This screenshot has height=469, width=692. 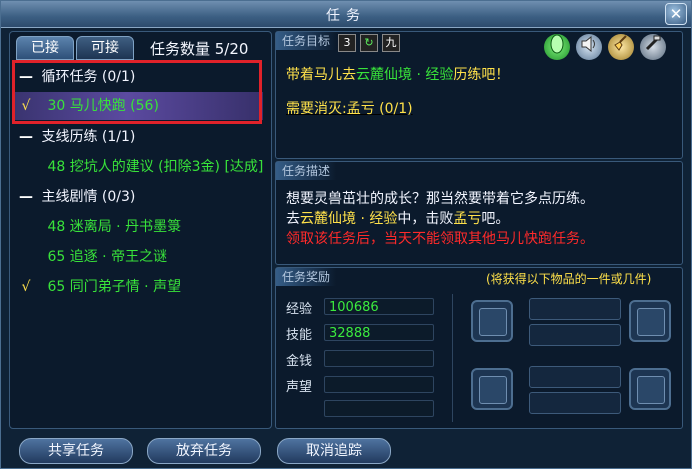 I want to click on title-bar: 任务 ✕, so click(x=346, y=14).